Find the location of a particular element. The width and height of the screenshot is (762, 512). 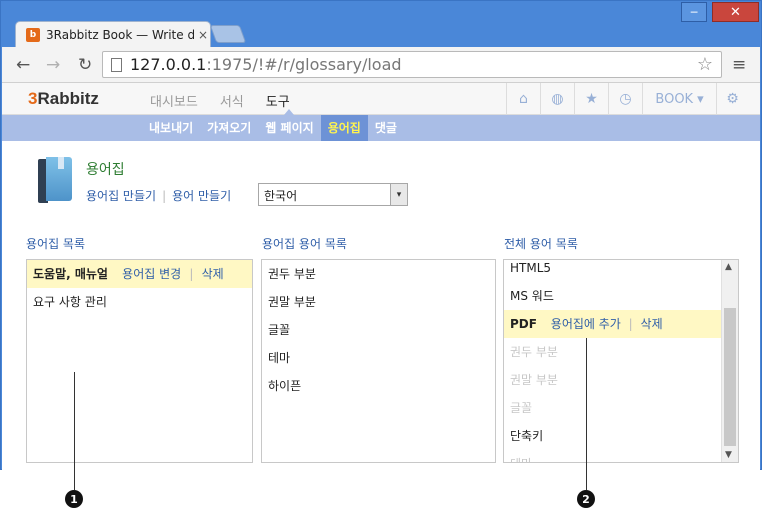

nav-tools: 도구 is located at coordinates (278, 100).